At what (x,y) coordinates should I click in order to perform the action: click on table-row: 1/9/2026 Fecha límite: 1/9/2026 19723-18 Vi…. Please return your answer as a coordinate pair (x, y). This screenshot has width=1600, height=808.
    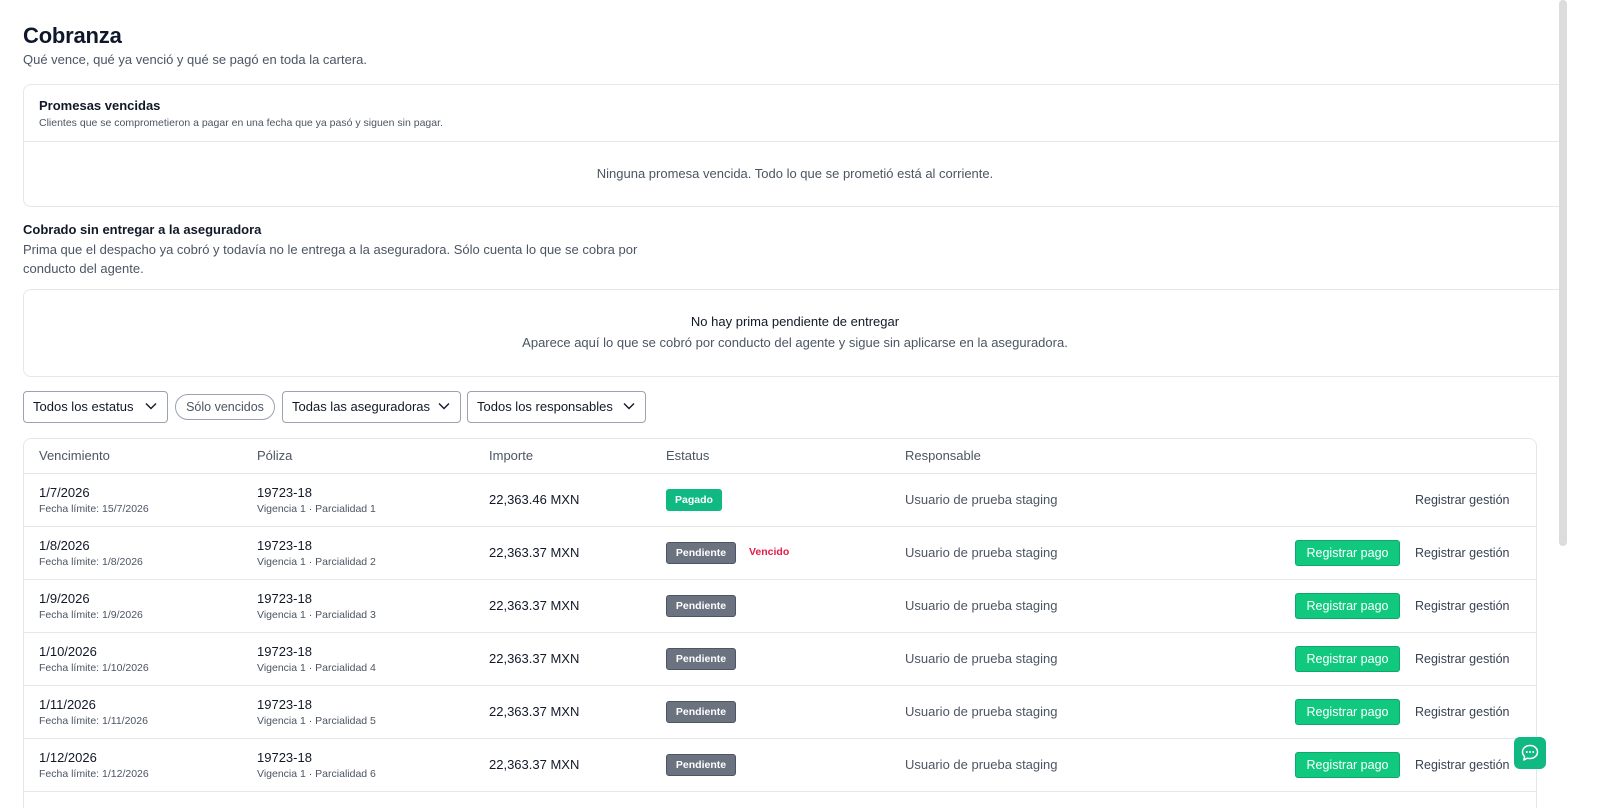
    Looking at the image, I should click on (780, 606).